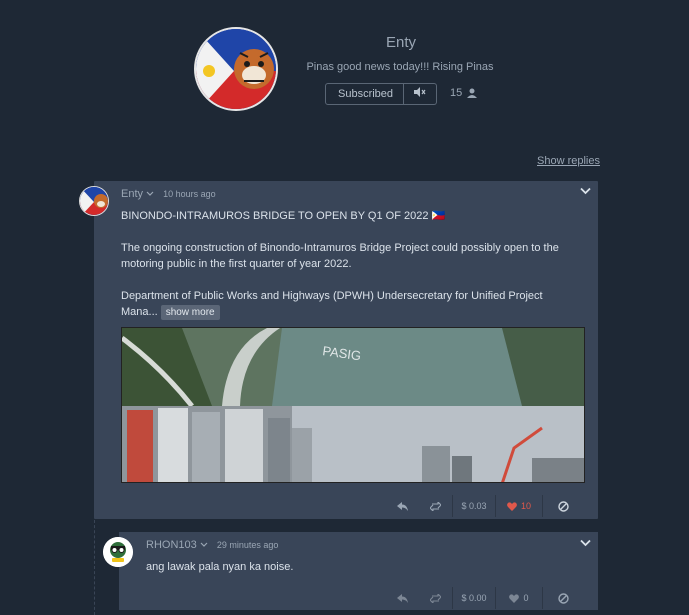 Image resolution: width=689 pixels, height=615 pixels. What do you see at coordinates (189, 194) in the screenshot?
I see `post-time: 10 hours ago` at bounding box center [189, 194].